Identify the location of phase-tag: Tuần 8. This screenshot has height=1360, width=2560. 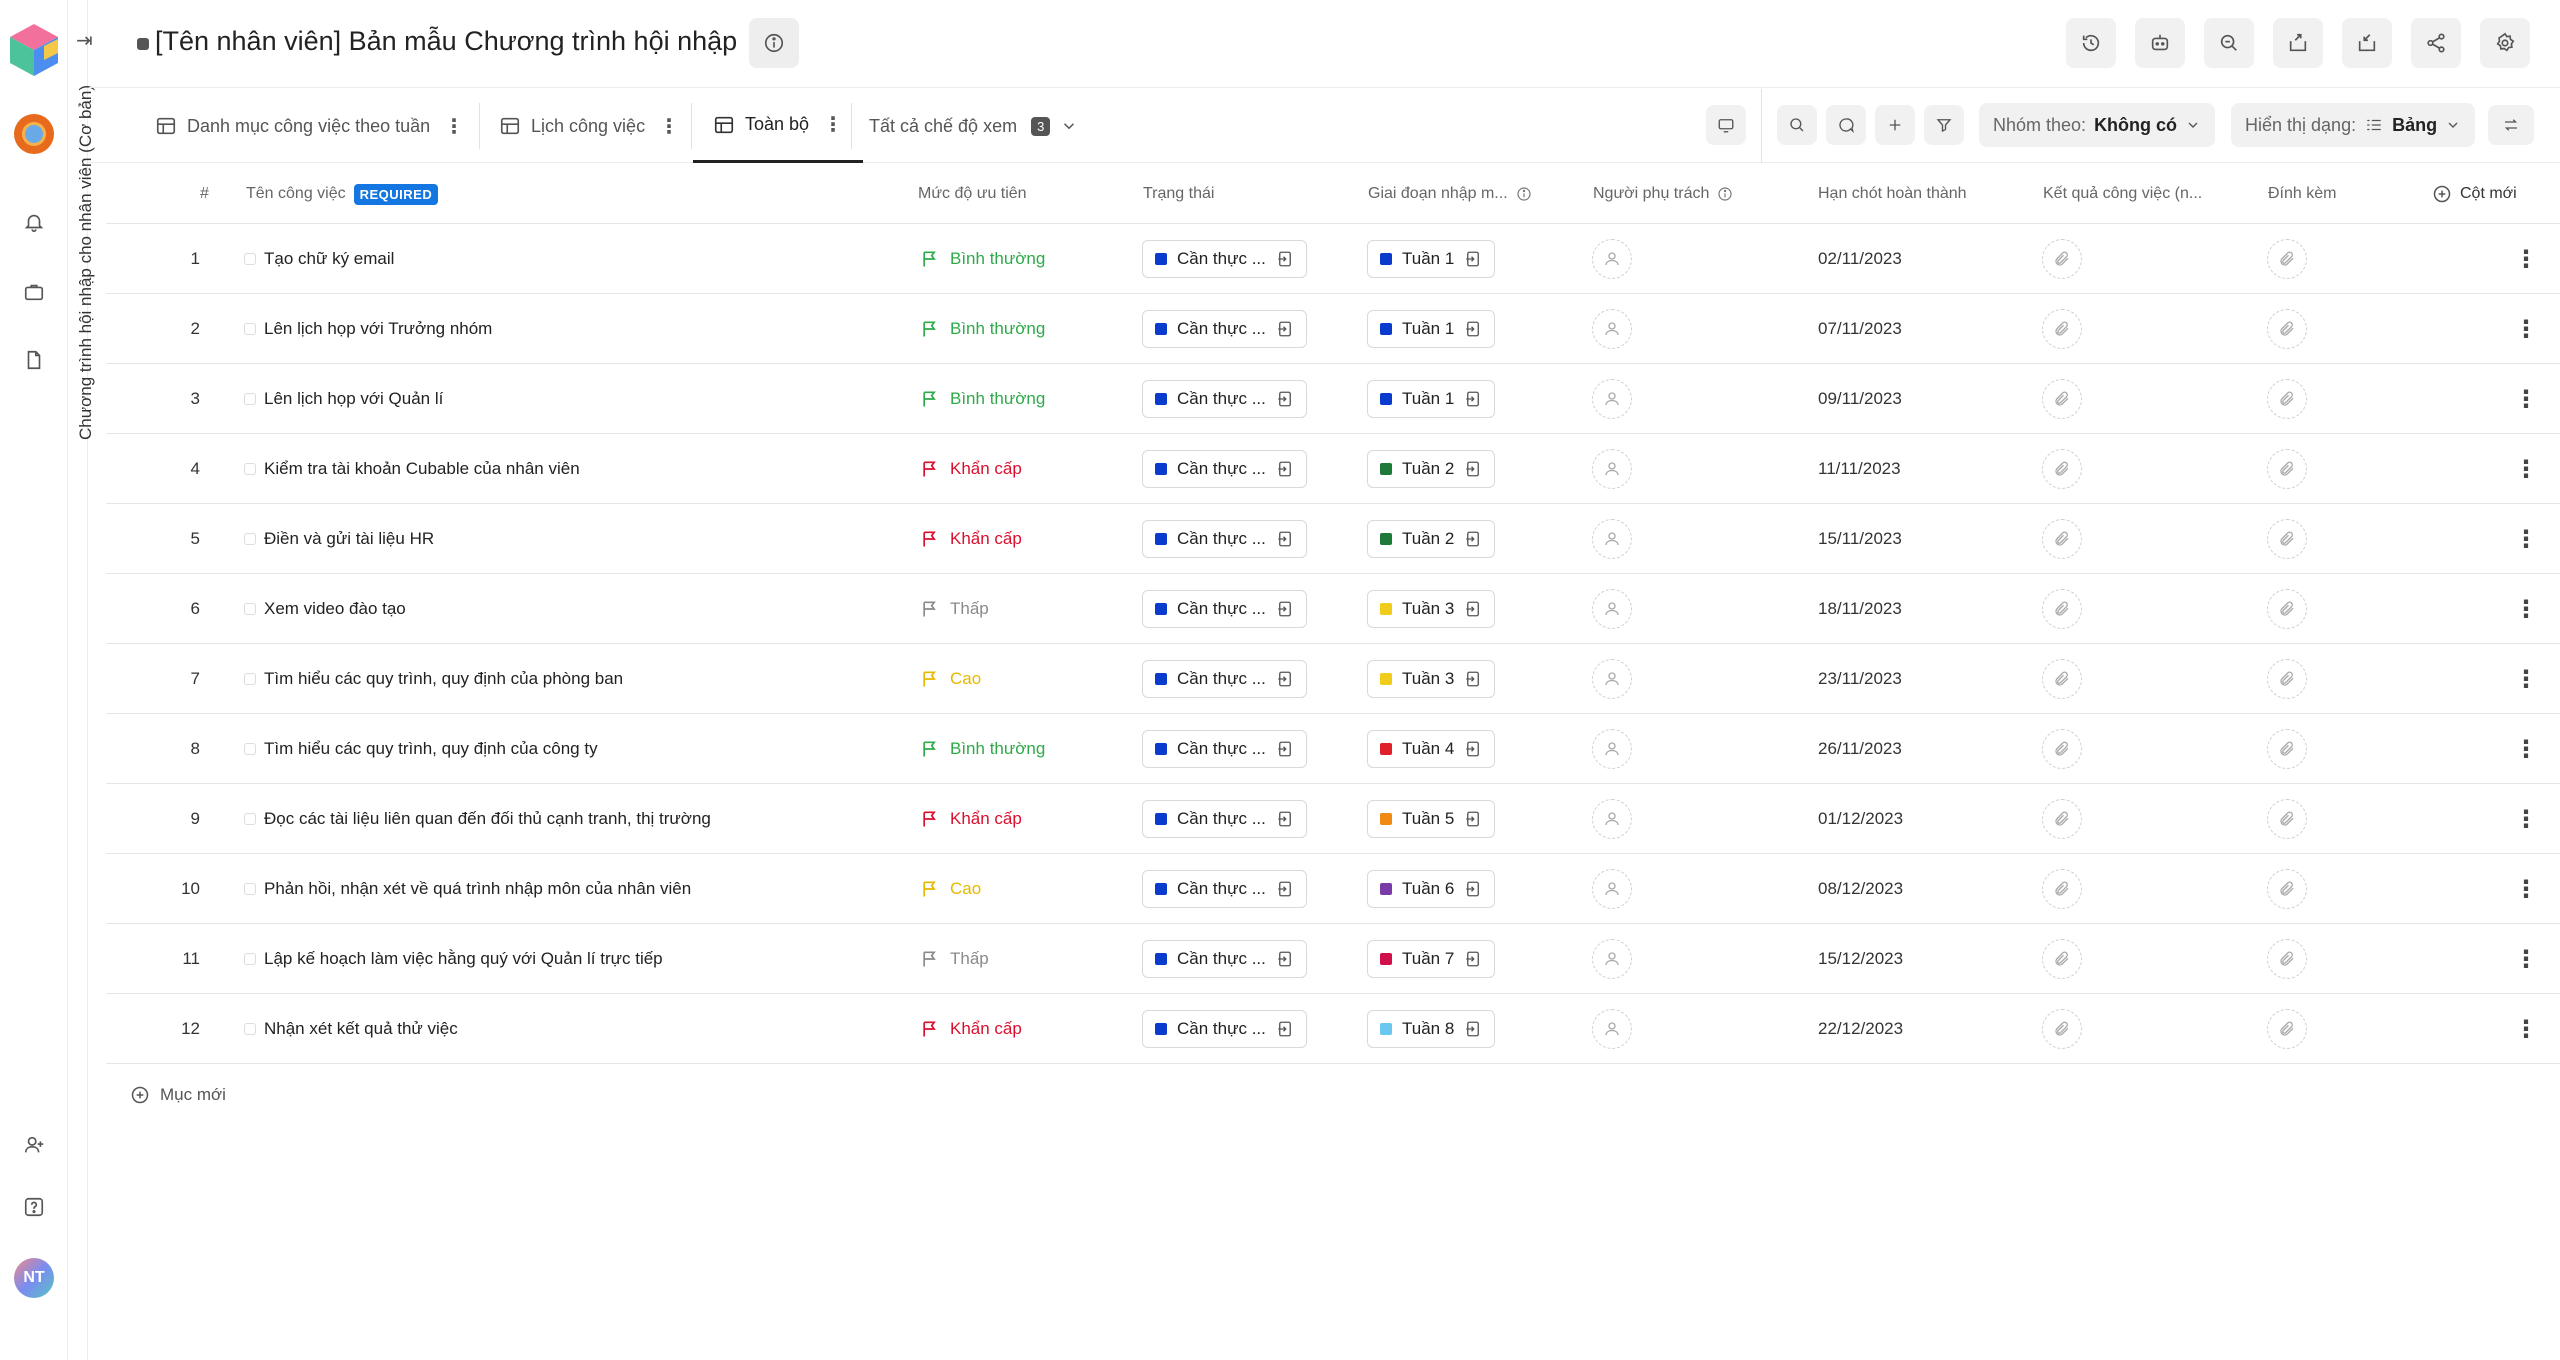
(1431, 1029).